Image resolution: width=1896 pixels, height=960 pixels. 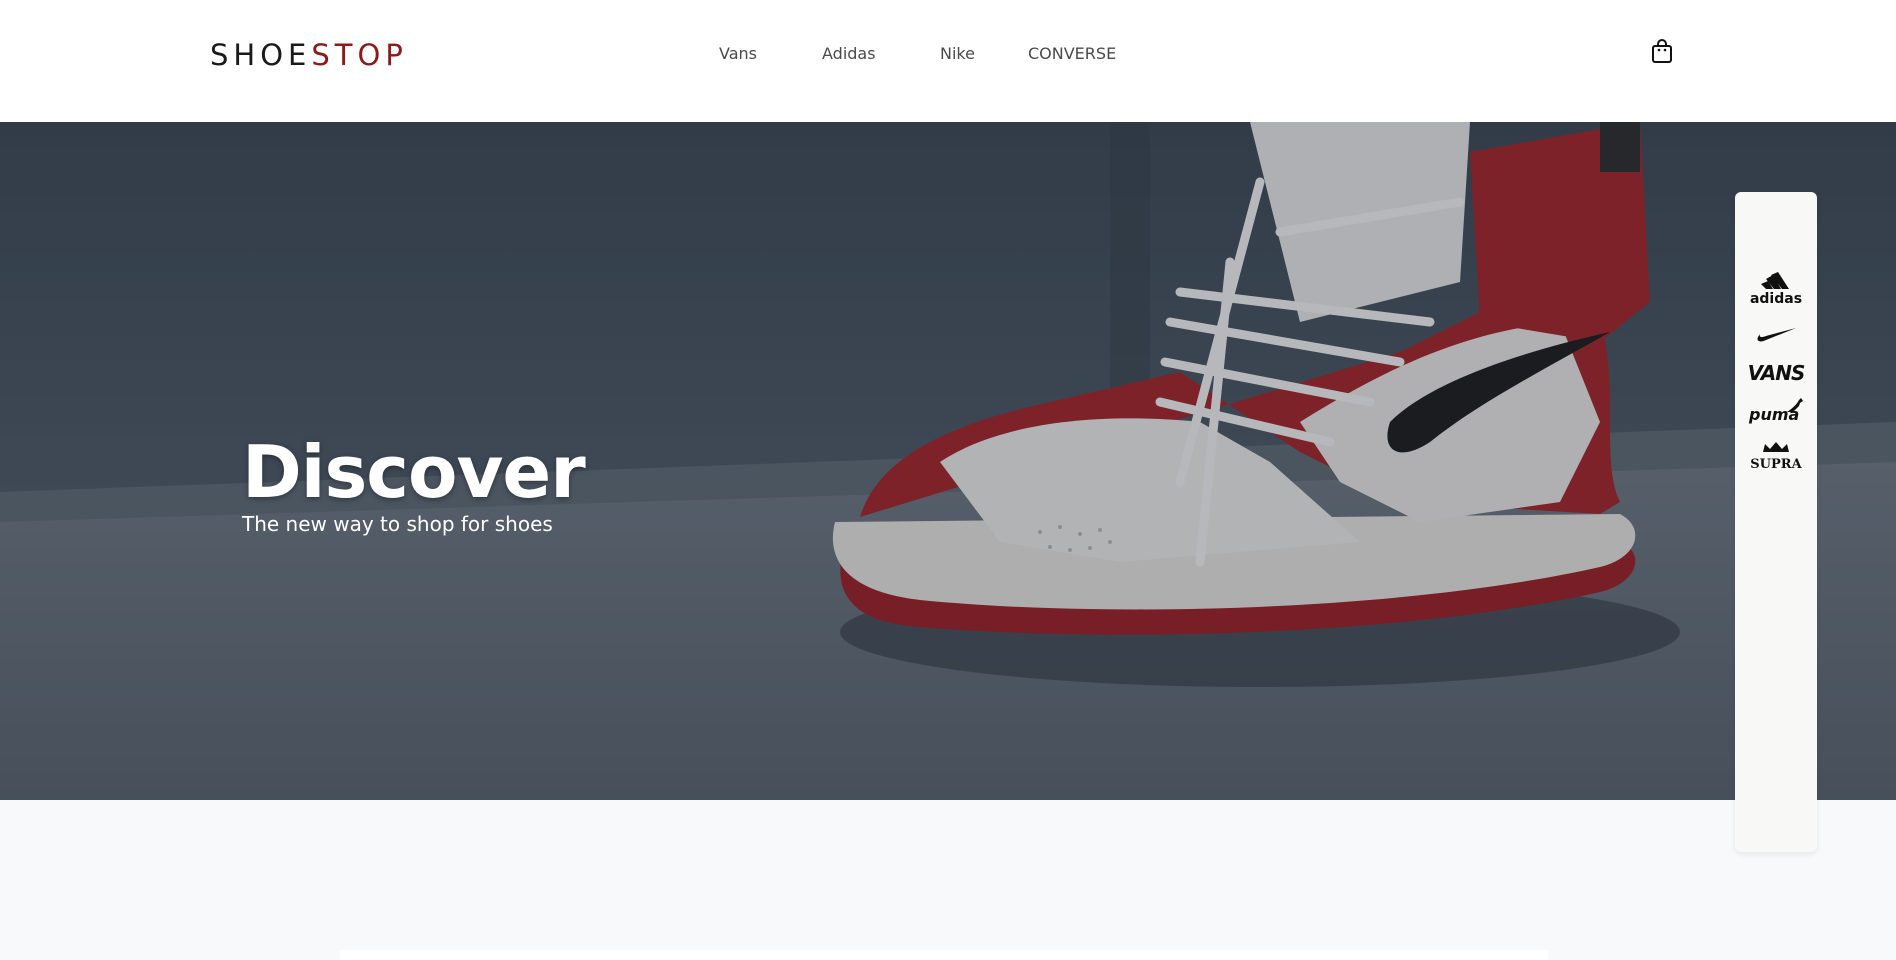 I want to click on hero-title: Discover, so click(x=414, y=472).